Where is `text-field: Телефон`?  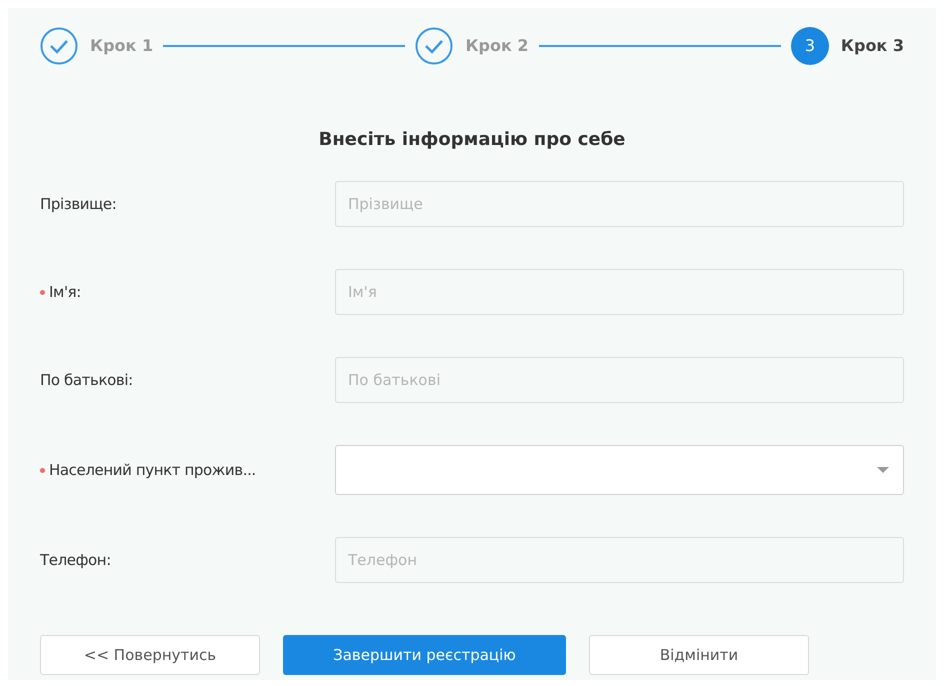 text-field: Телефон is located at coordinates (619, 560).